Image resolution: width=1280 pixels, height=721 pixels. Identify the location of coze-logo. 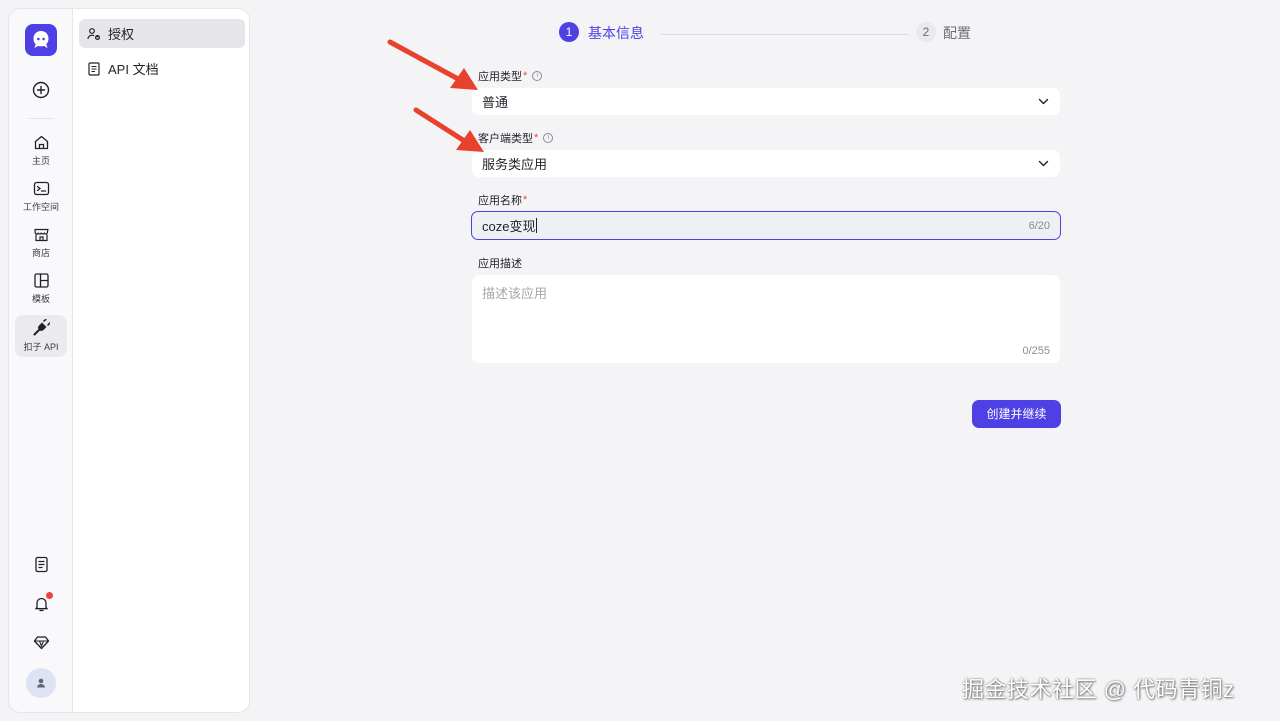
(41, 40).